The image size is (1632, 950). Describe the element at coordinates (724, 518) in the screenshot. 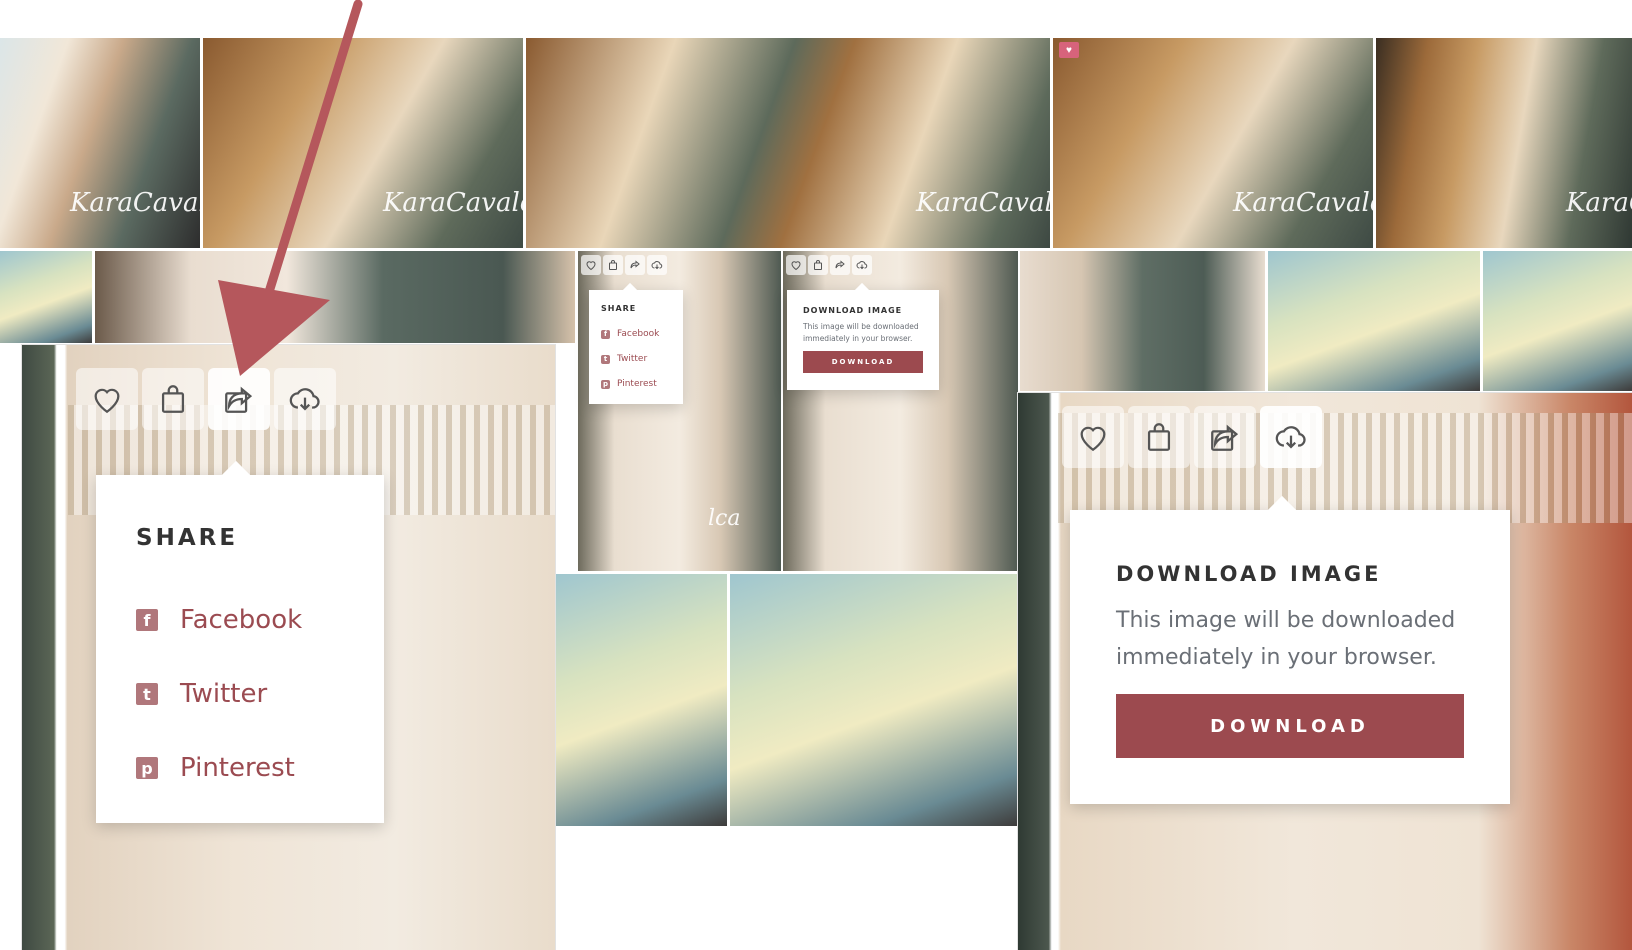

I see `watermark: lca` at that location.